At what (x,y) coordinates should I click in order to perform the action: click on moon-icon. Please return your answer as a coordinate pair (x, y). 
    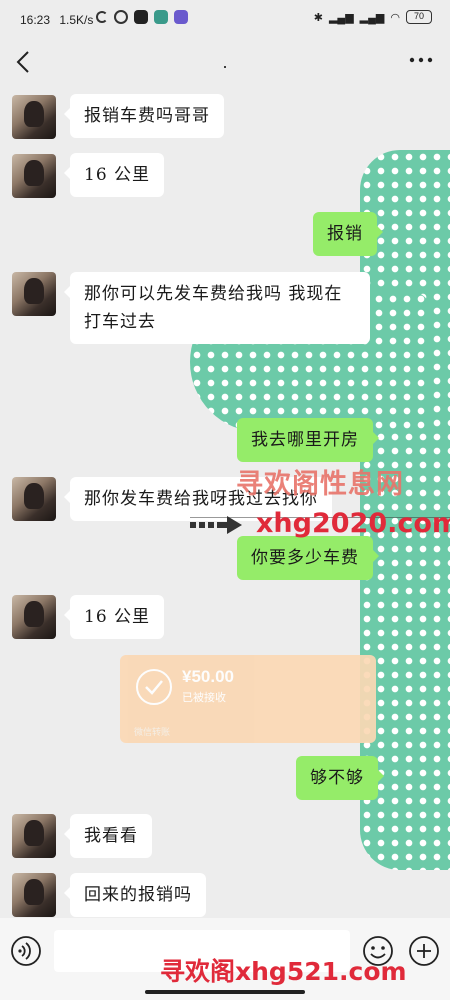
    Looking at the image, I should click on (102, 17).